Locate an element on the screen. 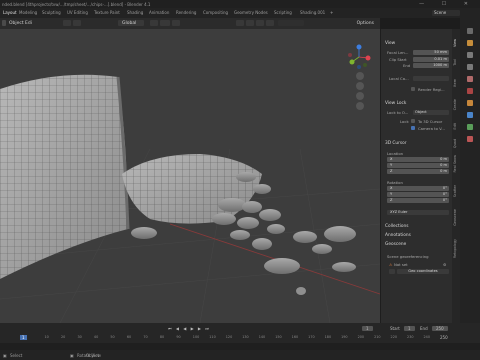  scene-properties-icon is located at coordinates (470, 79).